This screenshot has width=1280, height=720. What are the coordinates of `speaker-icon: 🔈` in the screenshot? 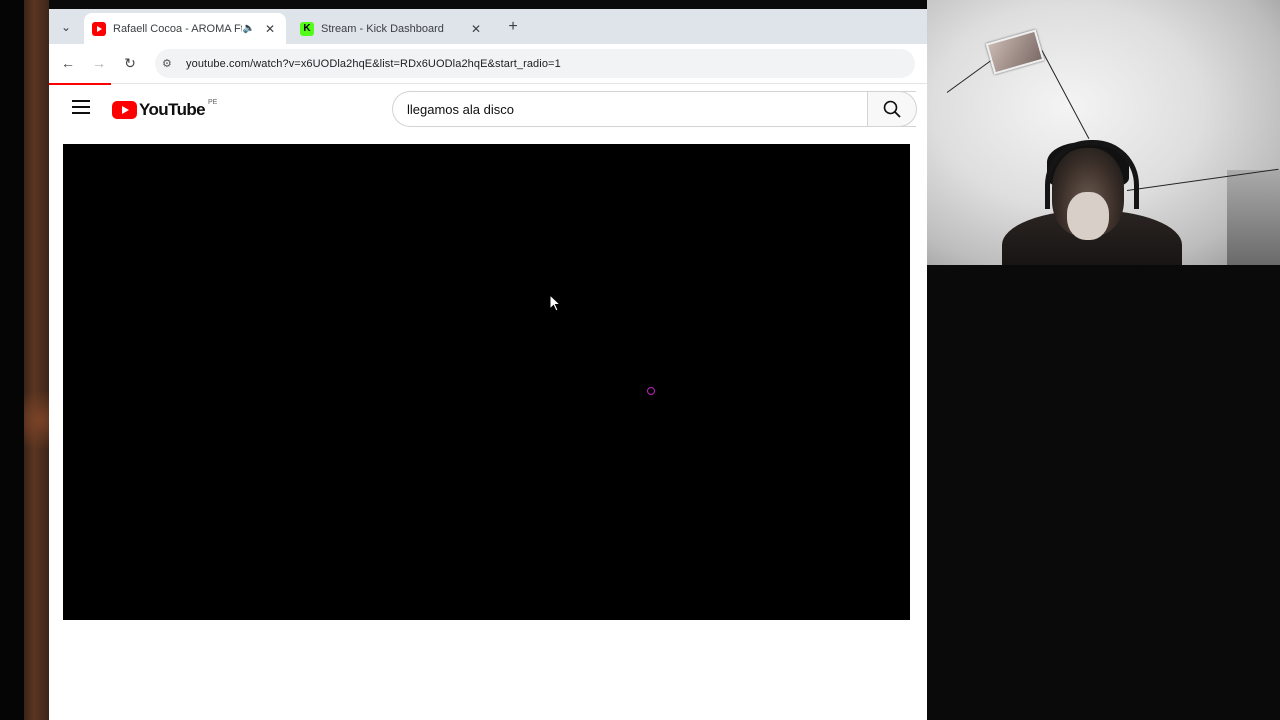 It's located at (249, 28).